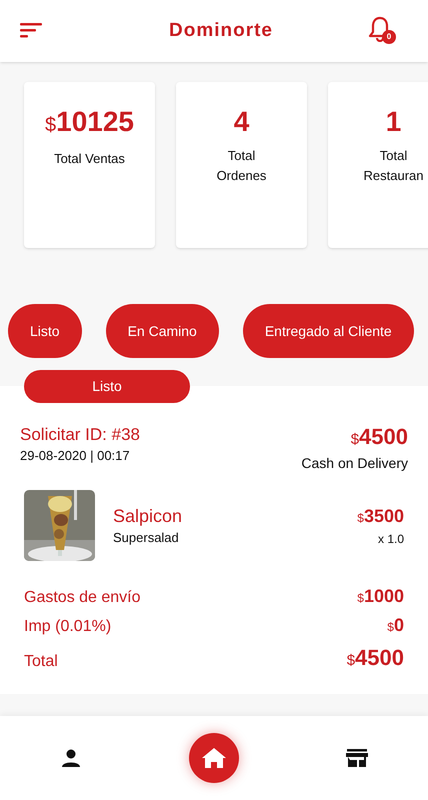  I want to click on restaurant-name: Supersalad, so click(146, 537).